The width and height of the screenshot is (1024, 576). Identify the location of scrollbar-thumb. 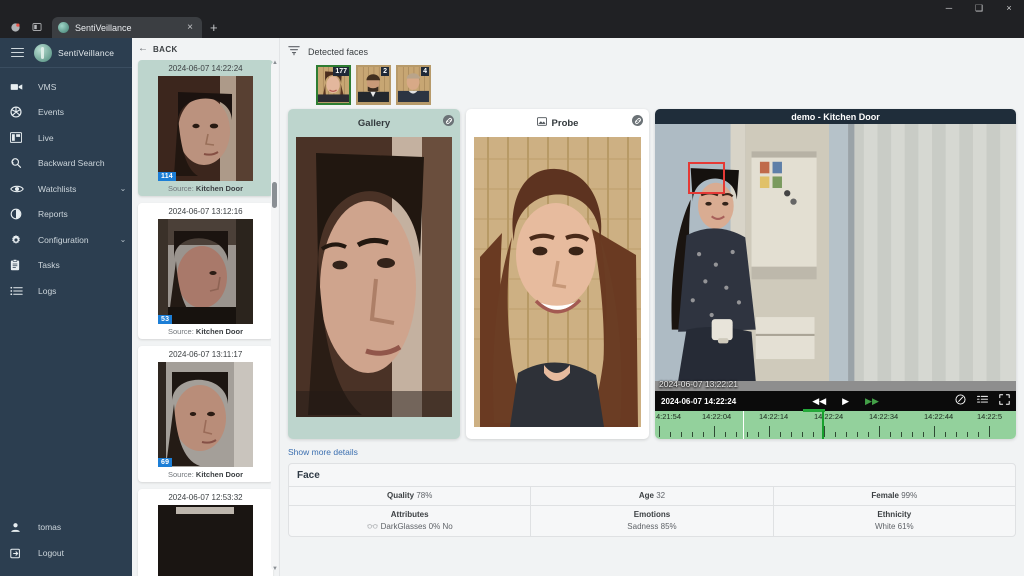
(274, 195).